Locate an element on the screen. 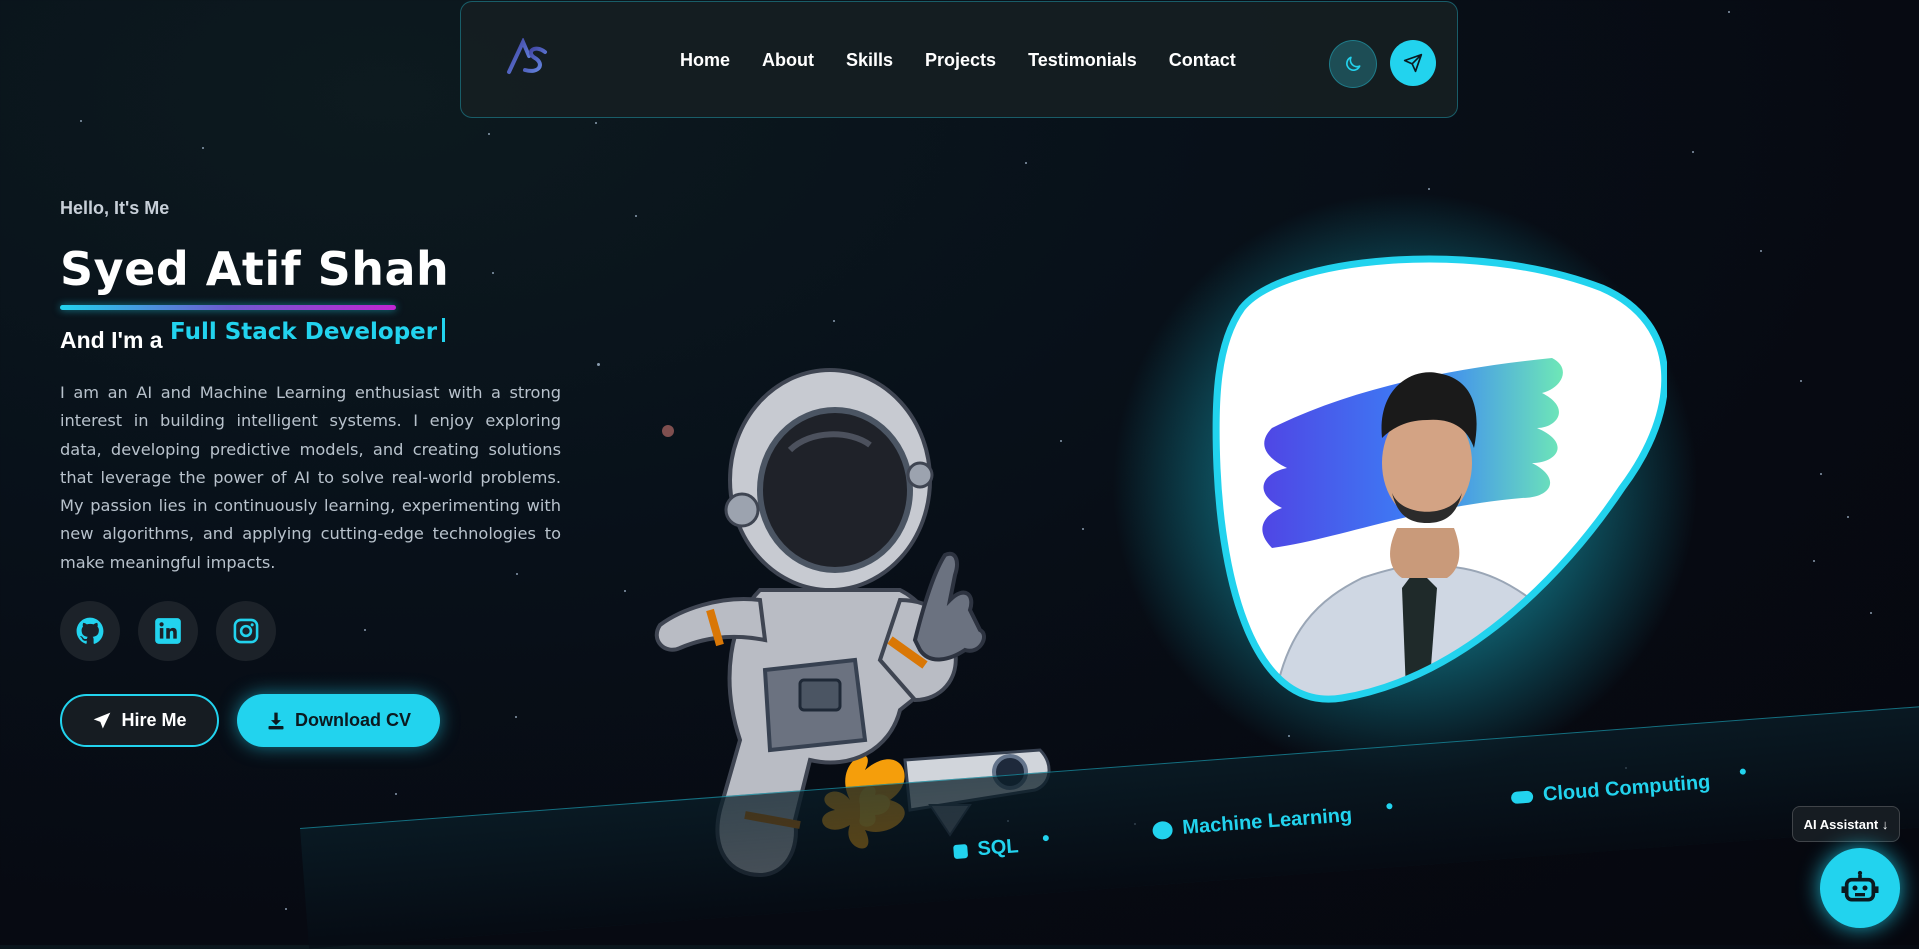 This screenshot has height=949, width=1919. marquee-item-sql: SQL is located at coordinates (986, 849).